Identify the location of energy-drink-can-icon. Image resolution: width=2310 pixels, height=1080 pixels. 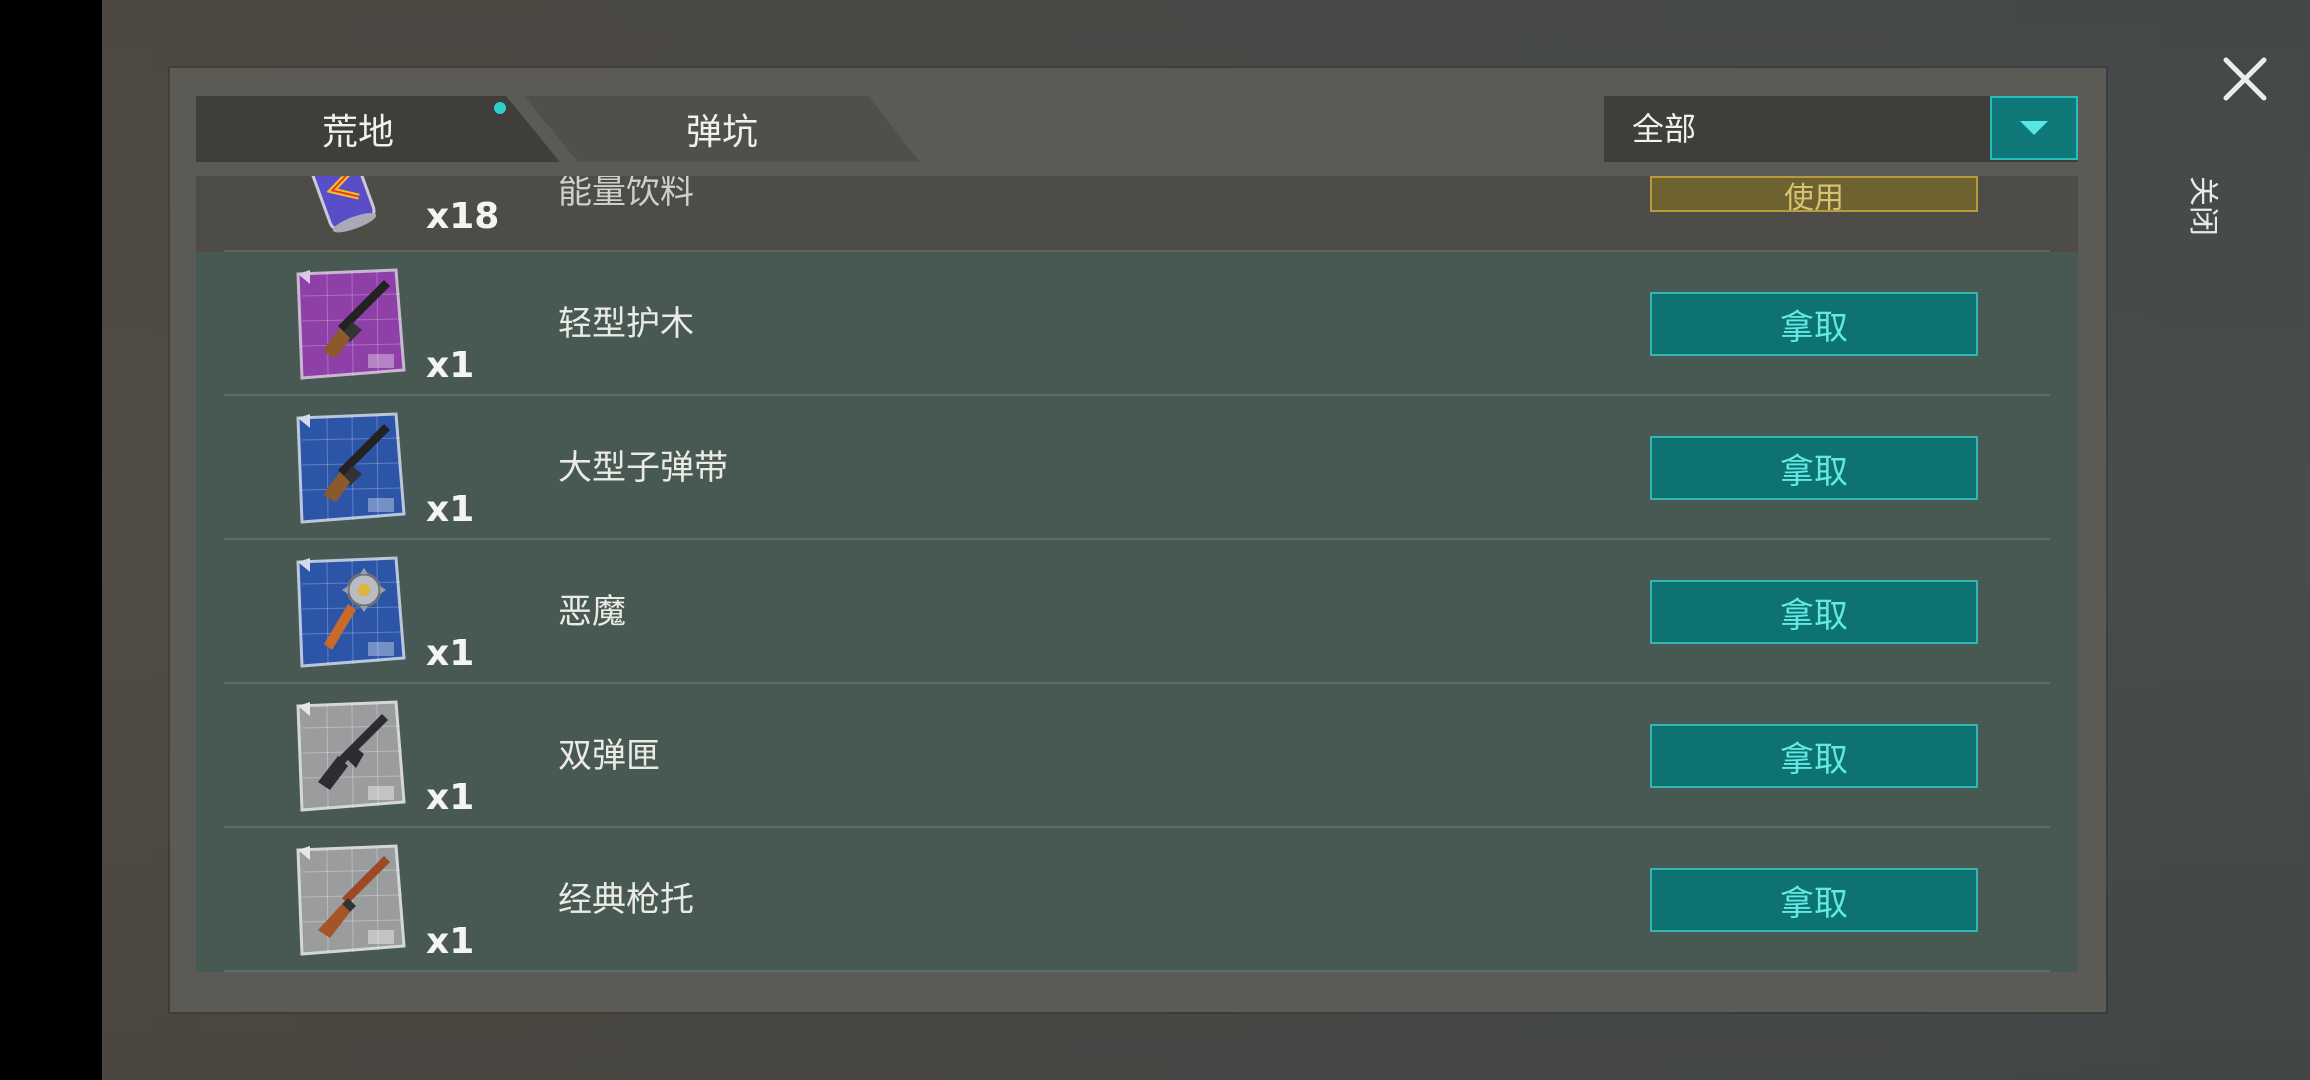
(342, 204).